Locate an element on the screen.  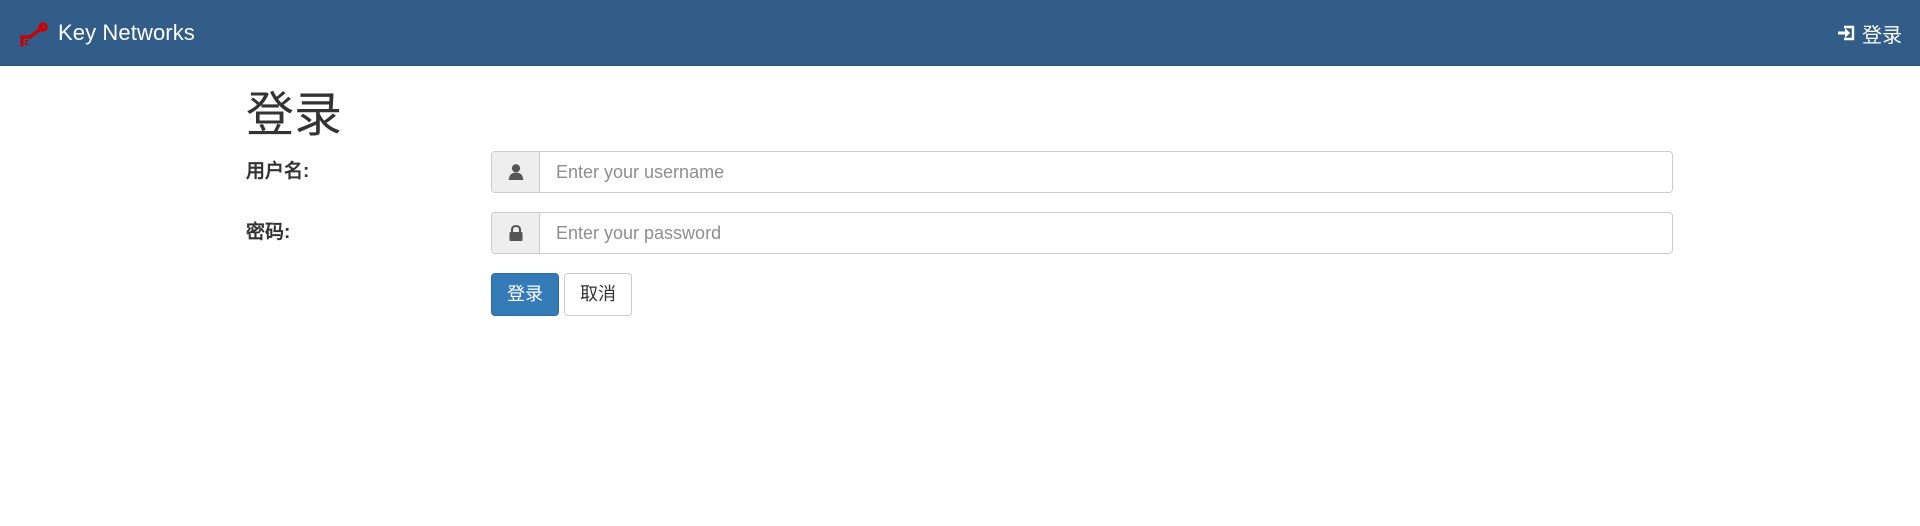
brand-link: Key Networks is located at coordinates (106, 33).